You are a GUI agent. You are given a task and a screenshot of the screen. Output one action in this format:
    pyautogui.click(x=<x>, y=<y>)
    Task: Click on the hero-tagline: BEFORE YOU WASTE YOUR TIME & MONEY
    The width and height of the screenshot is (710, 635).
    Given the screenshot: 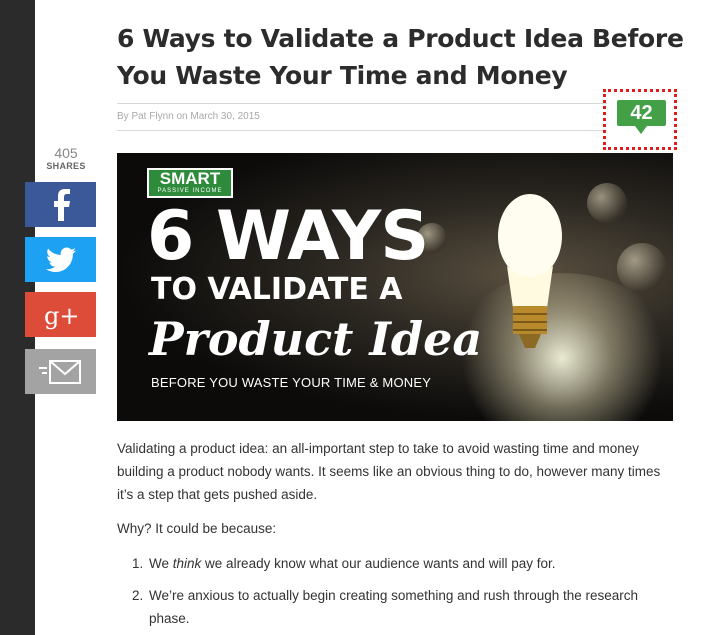 What is the action you would take?
    pyautogui.click(x=291, y=382)
    